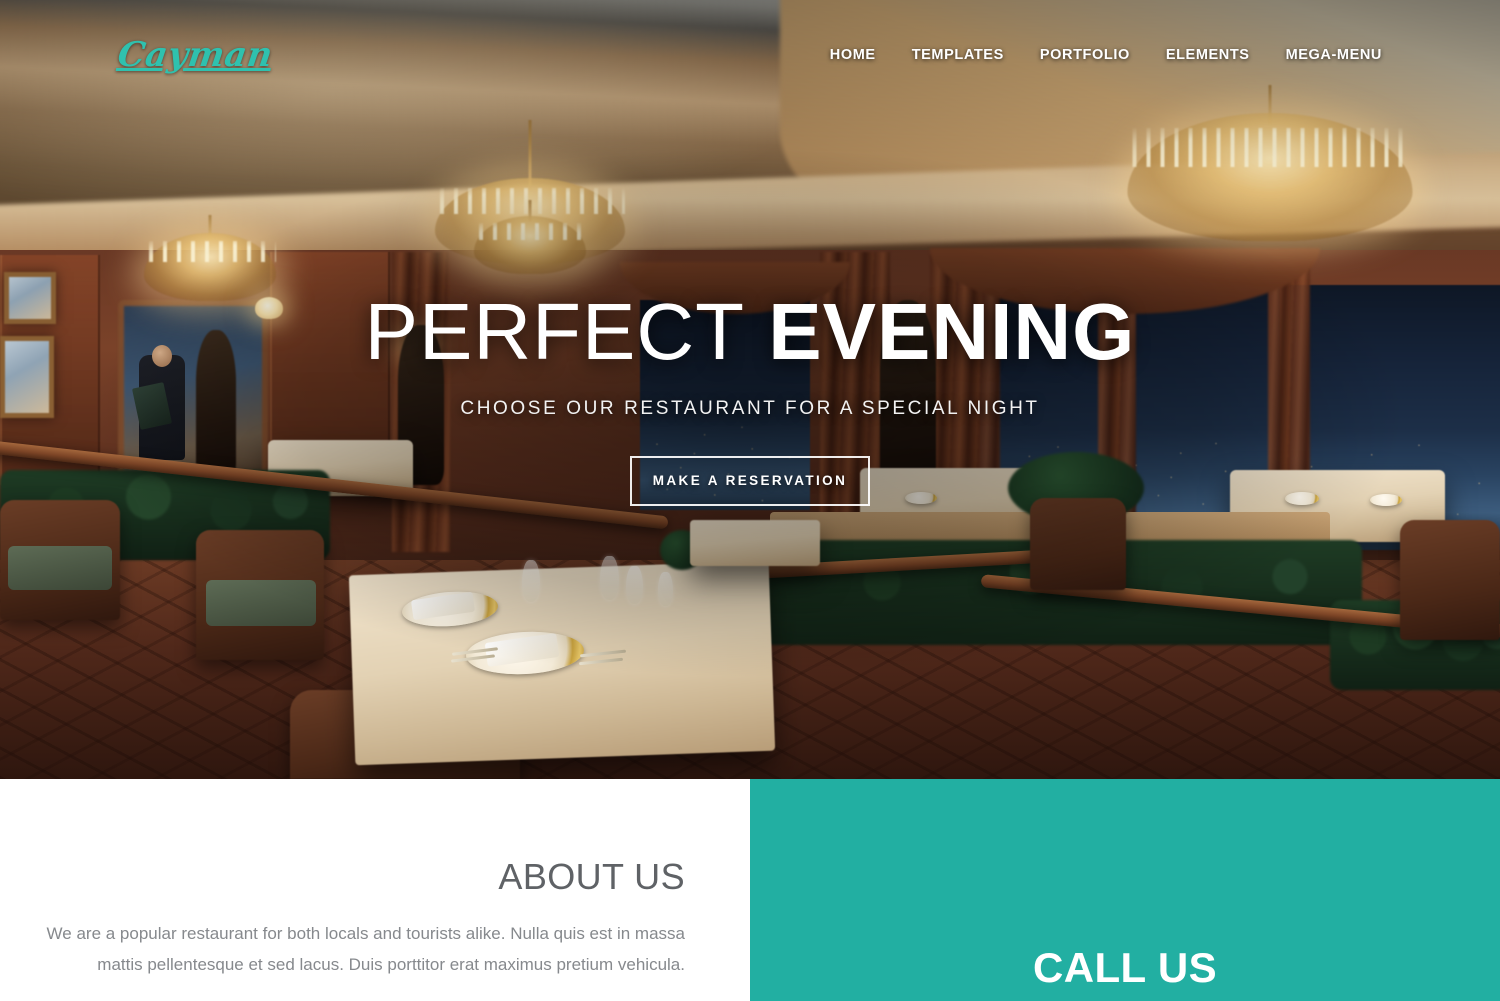 The image size is (1500, 1001). I want to click on hero-title: PERFECT EVENING, so click(750, 331).